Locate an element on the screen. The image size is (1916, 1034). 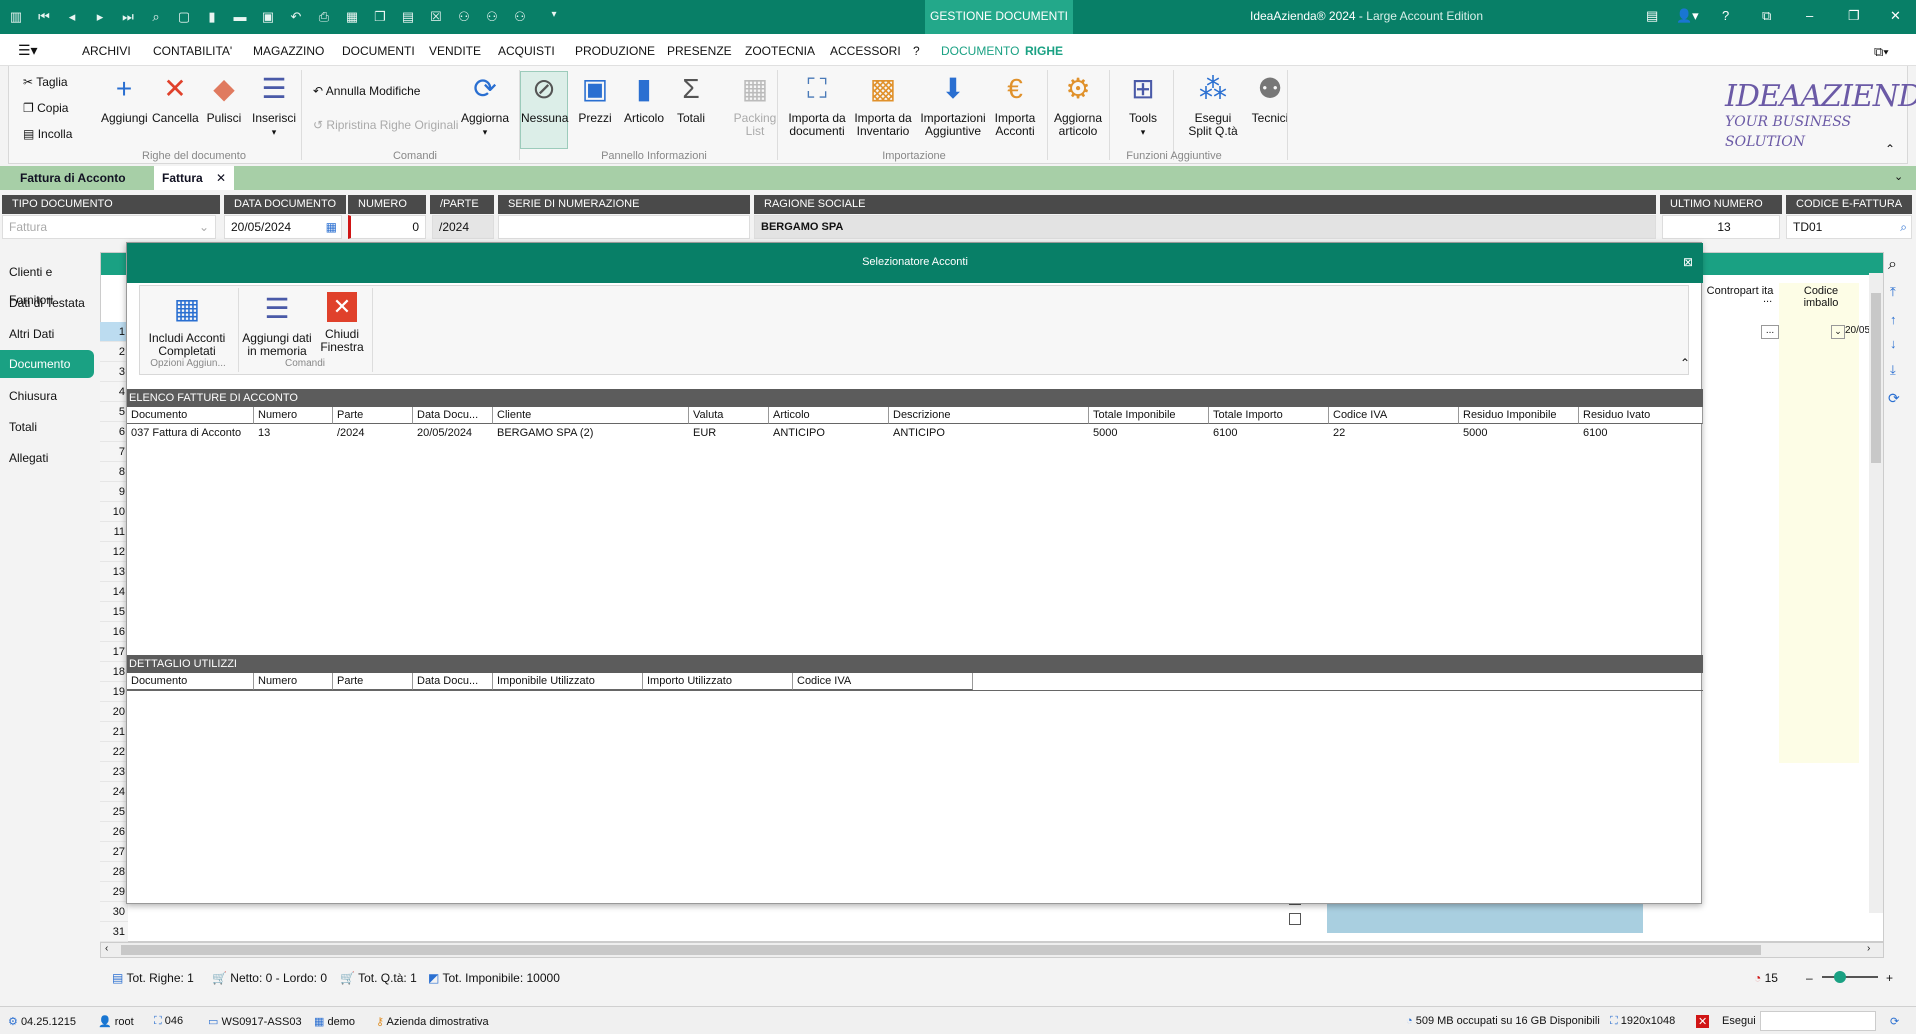
close-tab-icon: ✕ is located at coordinates (221, 178).